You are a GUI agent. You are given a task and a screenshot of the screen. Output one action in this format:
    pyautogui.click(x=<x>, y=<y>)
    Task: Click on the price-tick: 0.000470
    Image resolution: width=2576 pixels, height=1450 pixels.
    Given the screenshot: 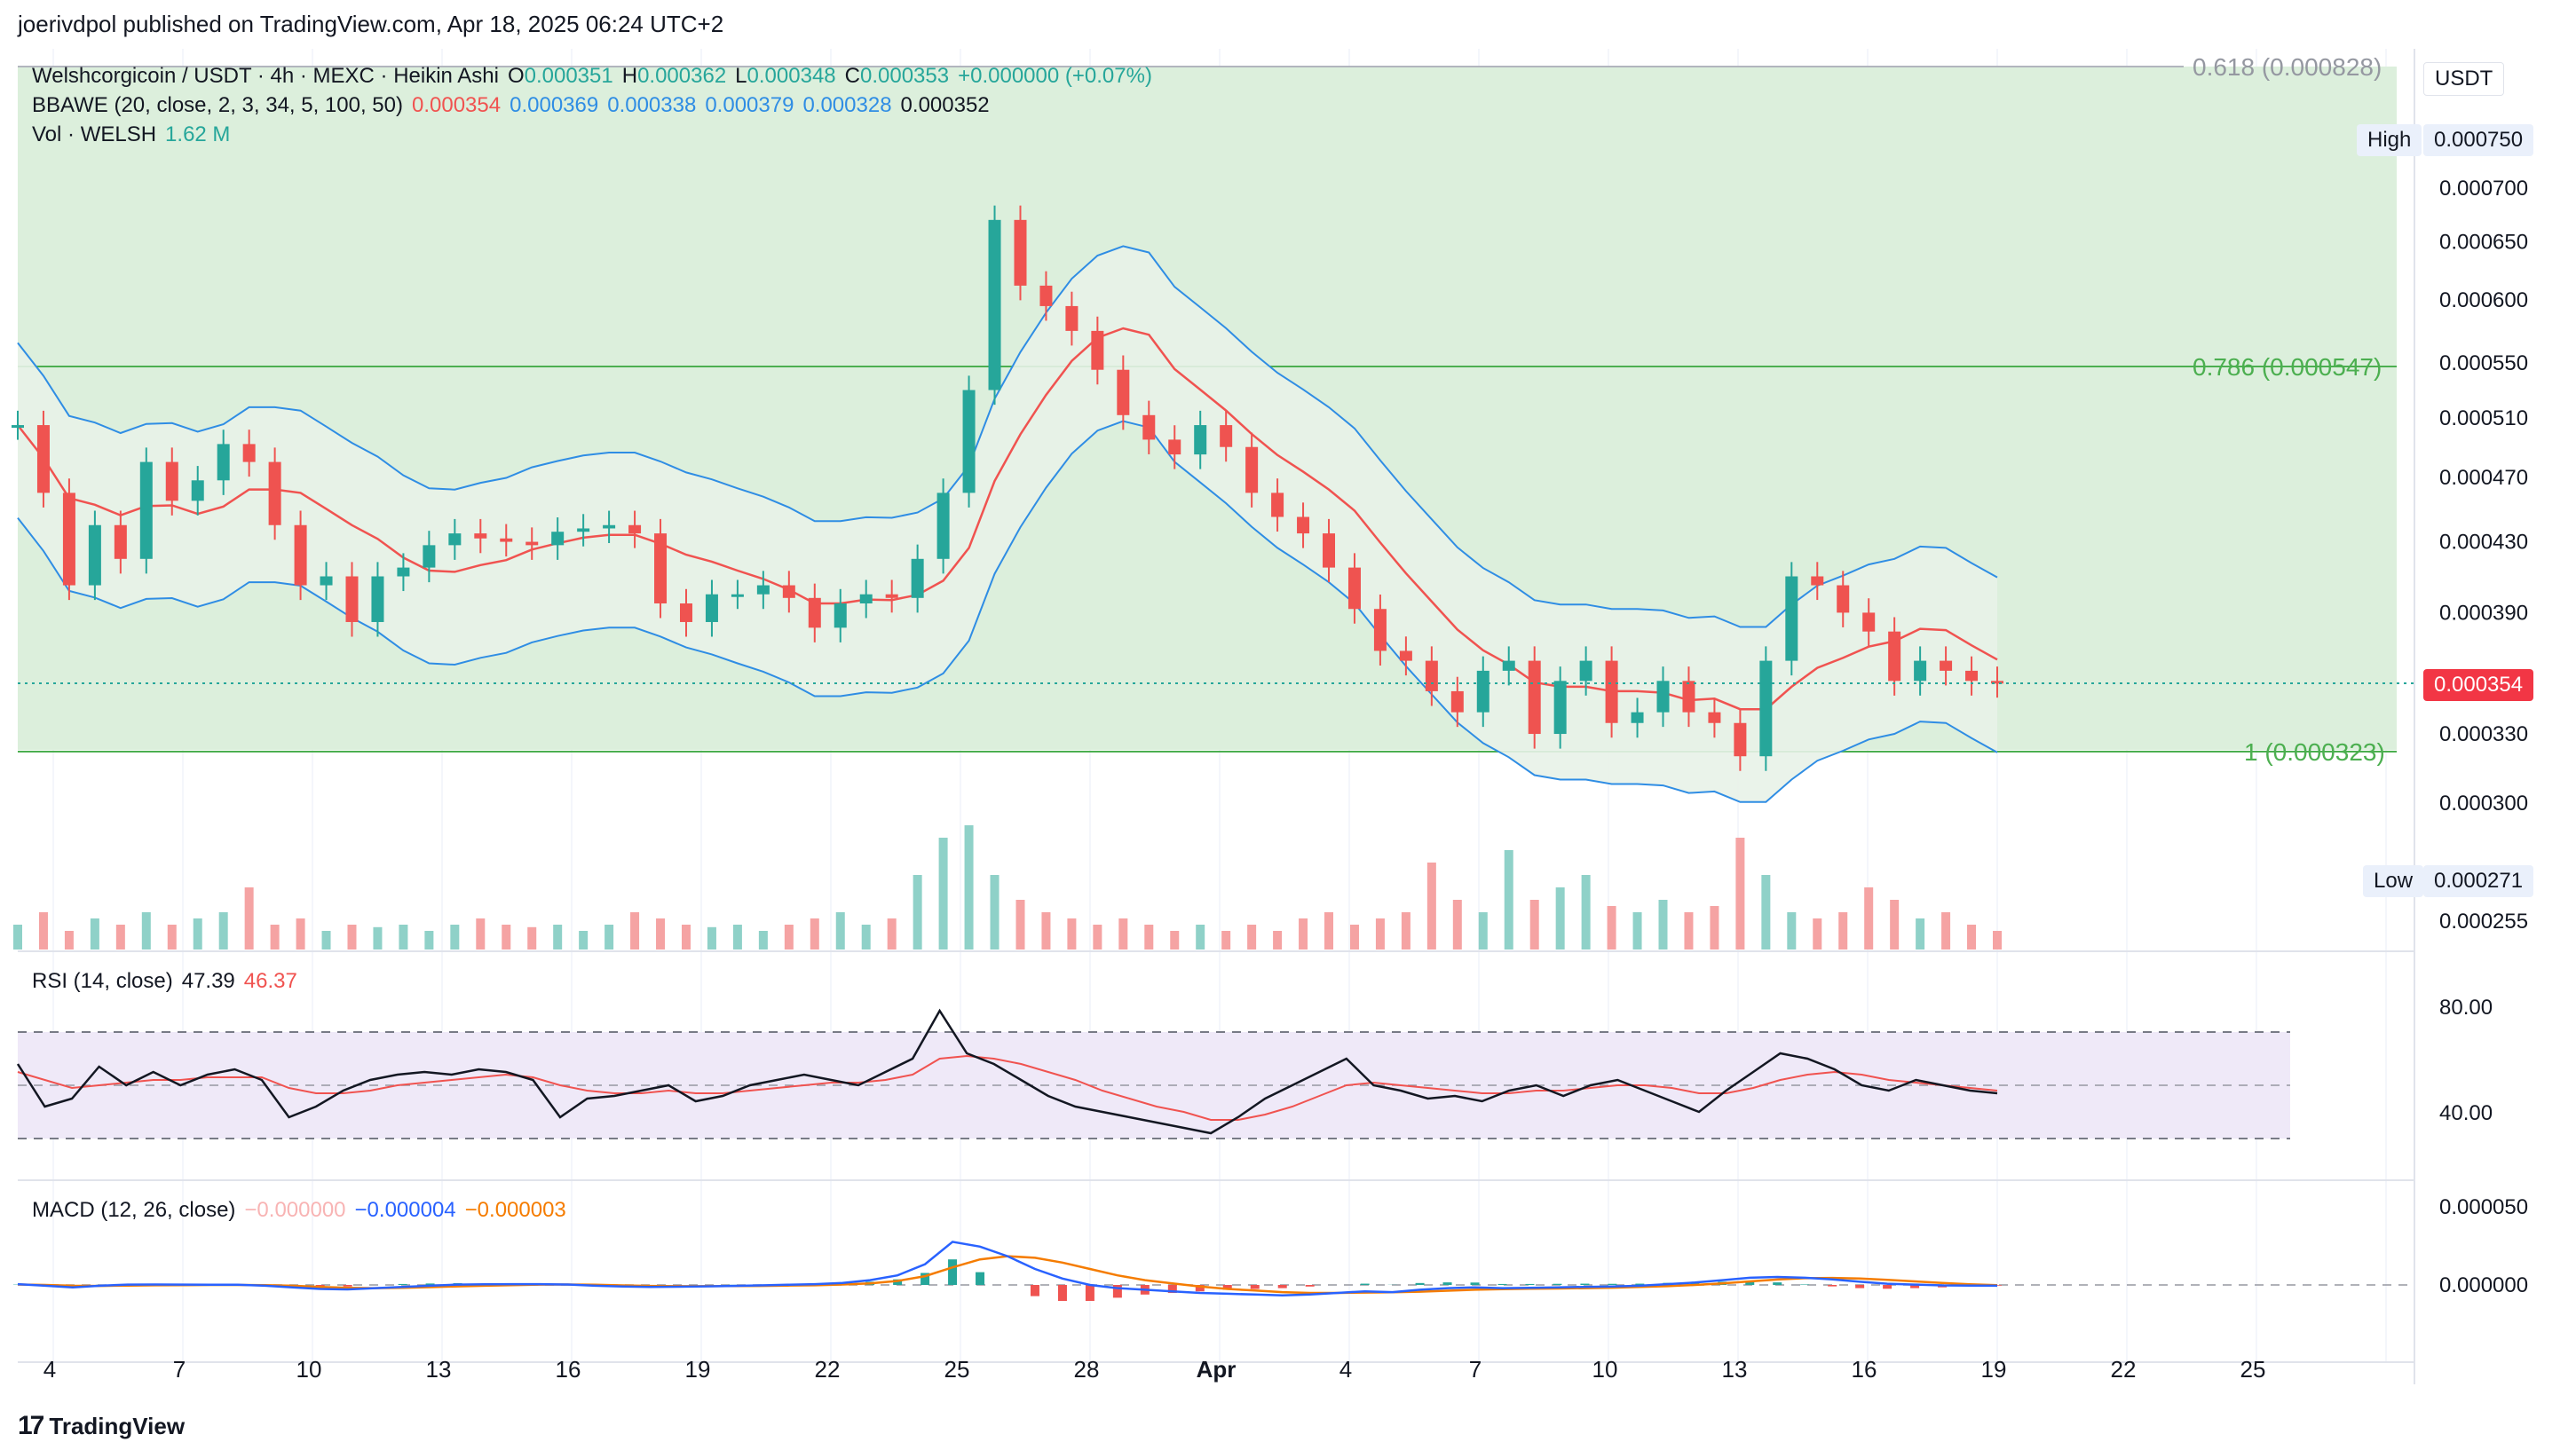 What is the action you would take?
    pyautogui.click(x=2483, y=478)
    